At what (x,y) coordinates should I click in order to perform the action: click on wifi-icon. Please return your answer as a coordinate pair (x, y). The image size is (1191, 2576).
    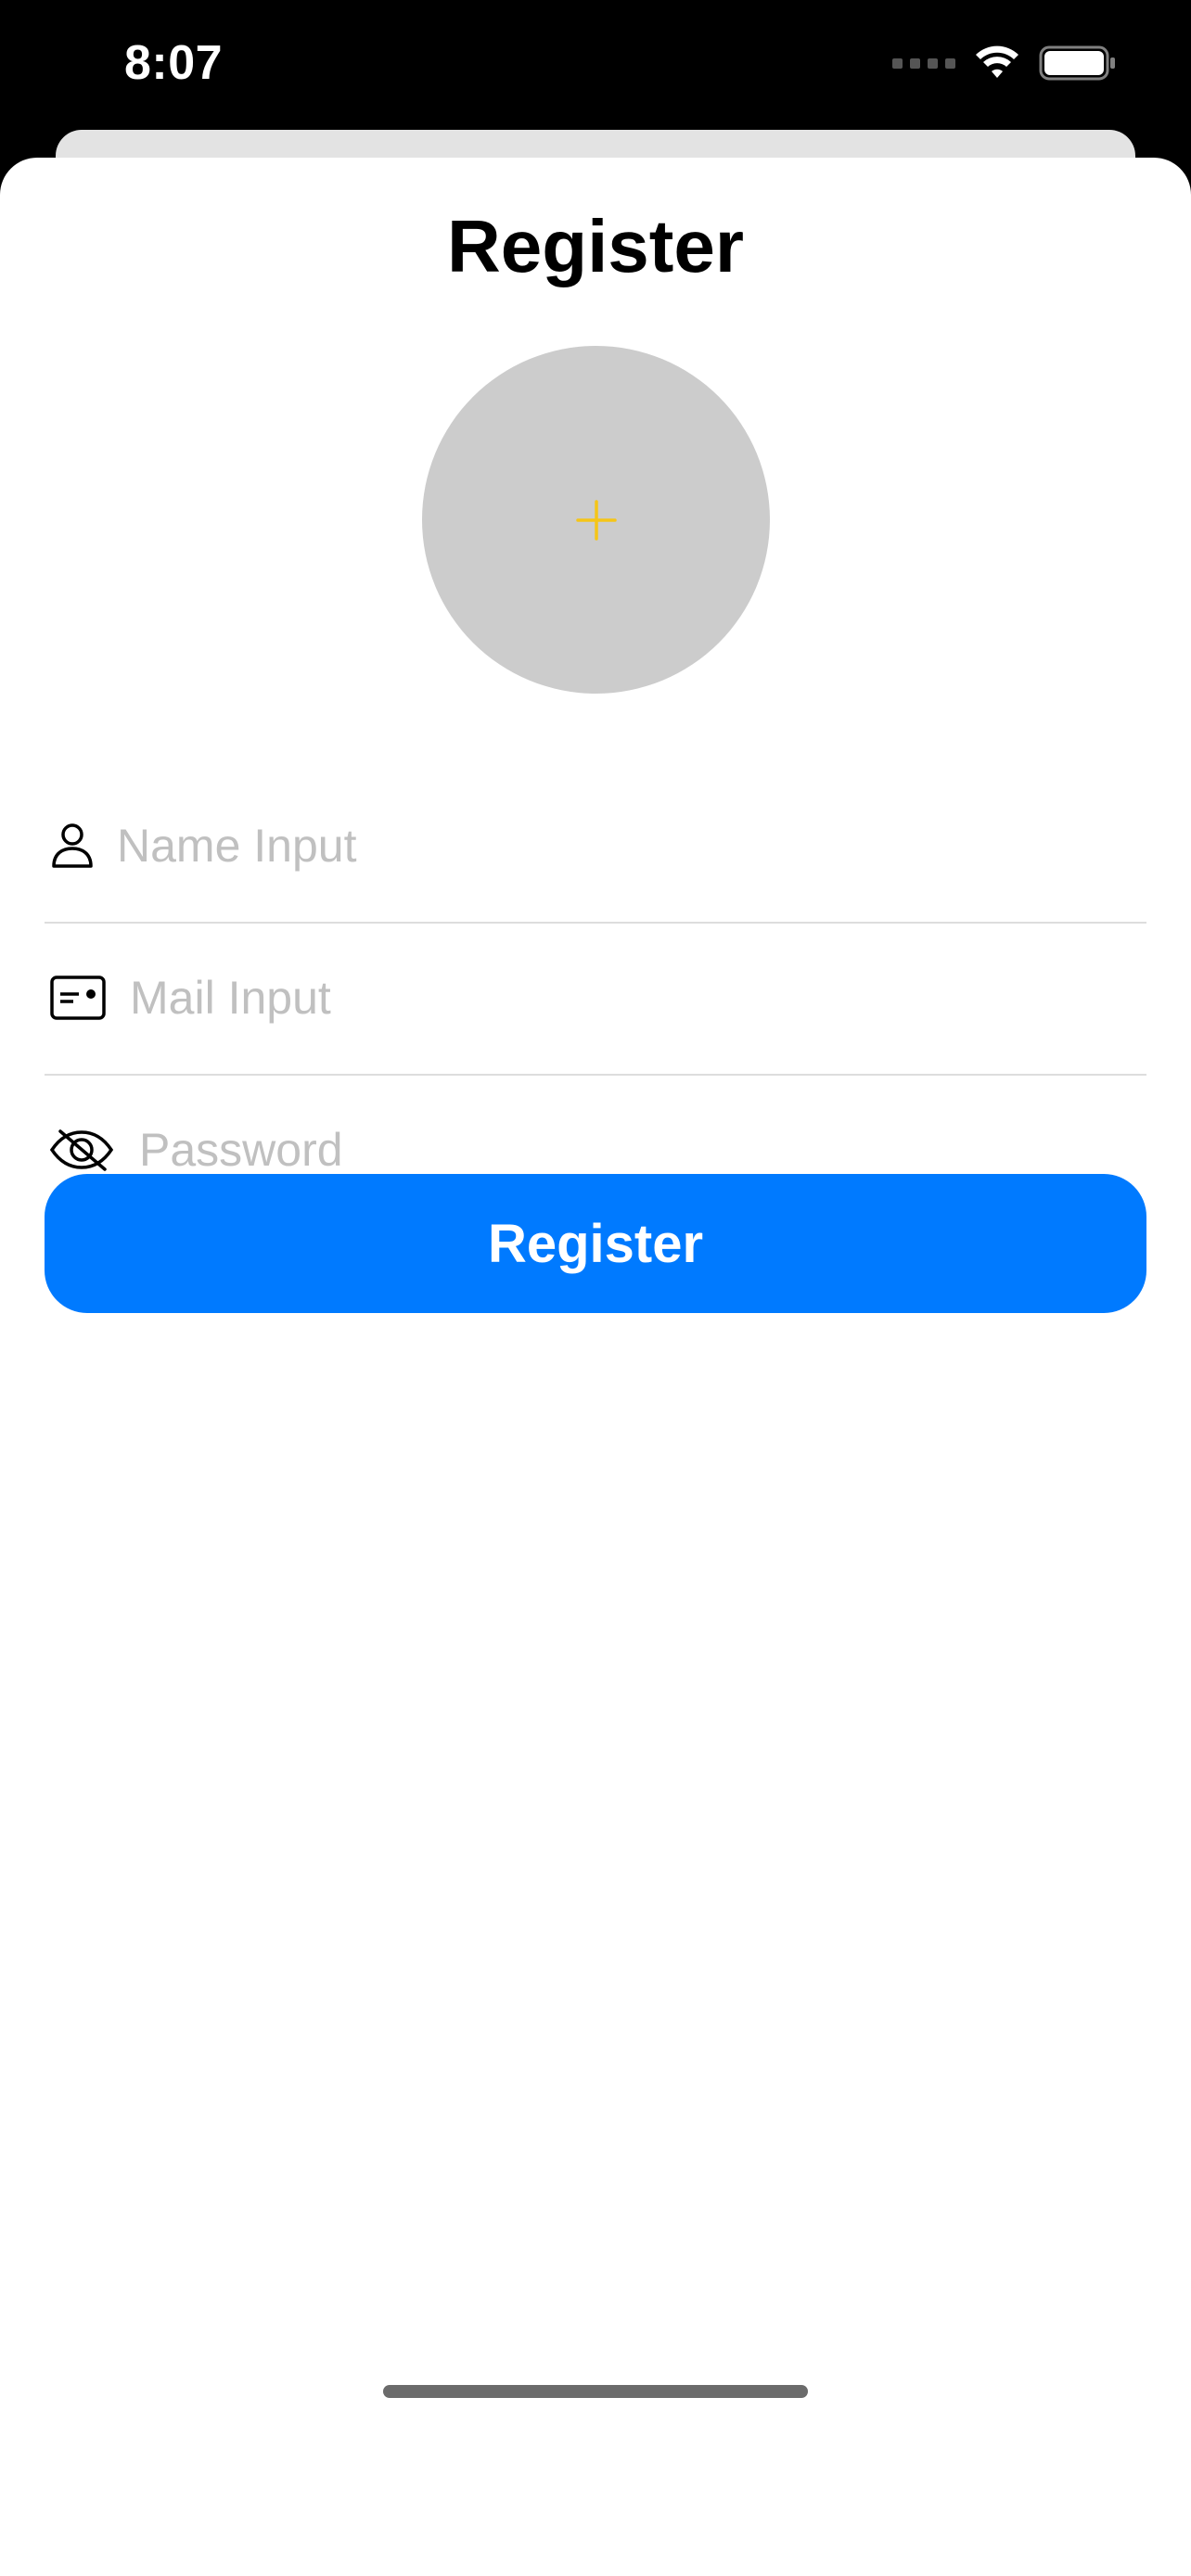
    Looking at the image, I should click on (997, 61).